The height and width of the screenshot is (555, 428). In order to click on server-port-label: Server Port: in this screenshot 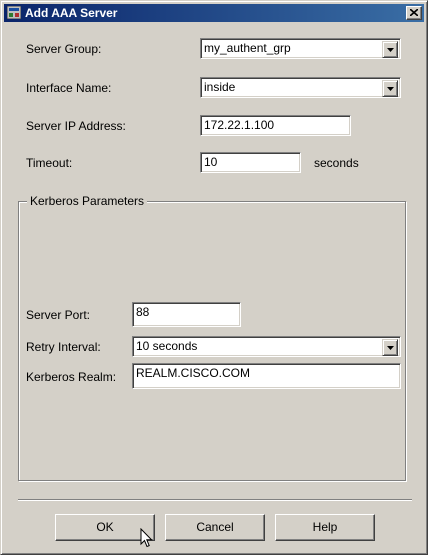, I will do `click(58, 315)`.